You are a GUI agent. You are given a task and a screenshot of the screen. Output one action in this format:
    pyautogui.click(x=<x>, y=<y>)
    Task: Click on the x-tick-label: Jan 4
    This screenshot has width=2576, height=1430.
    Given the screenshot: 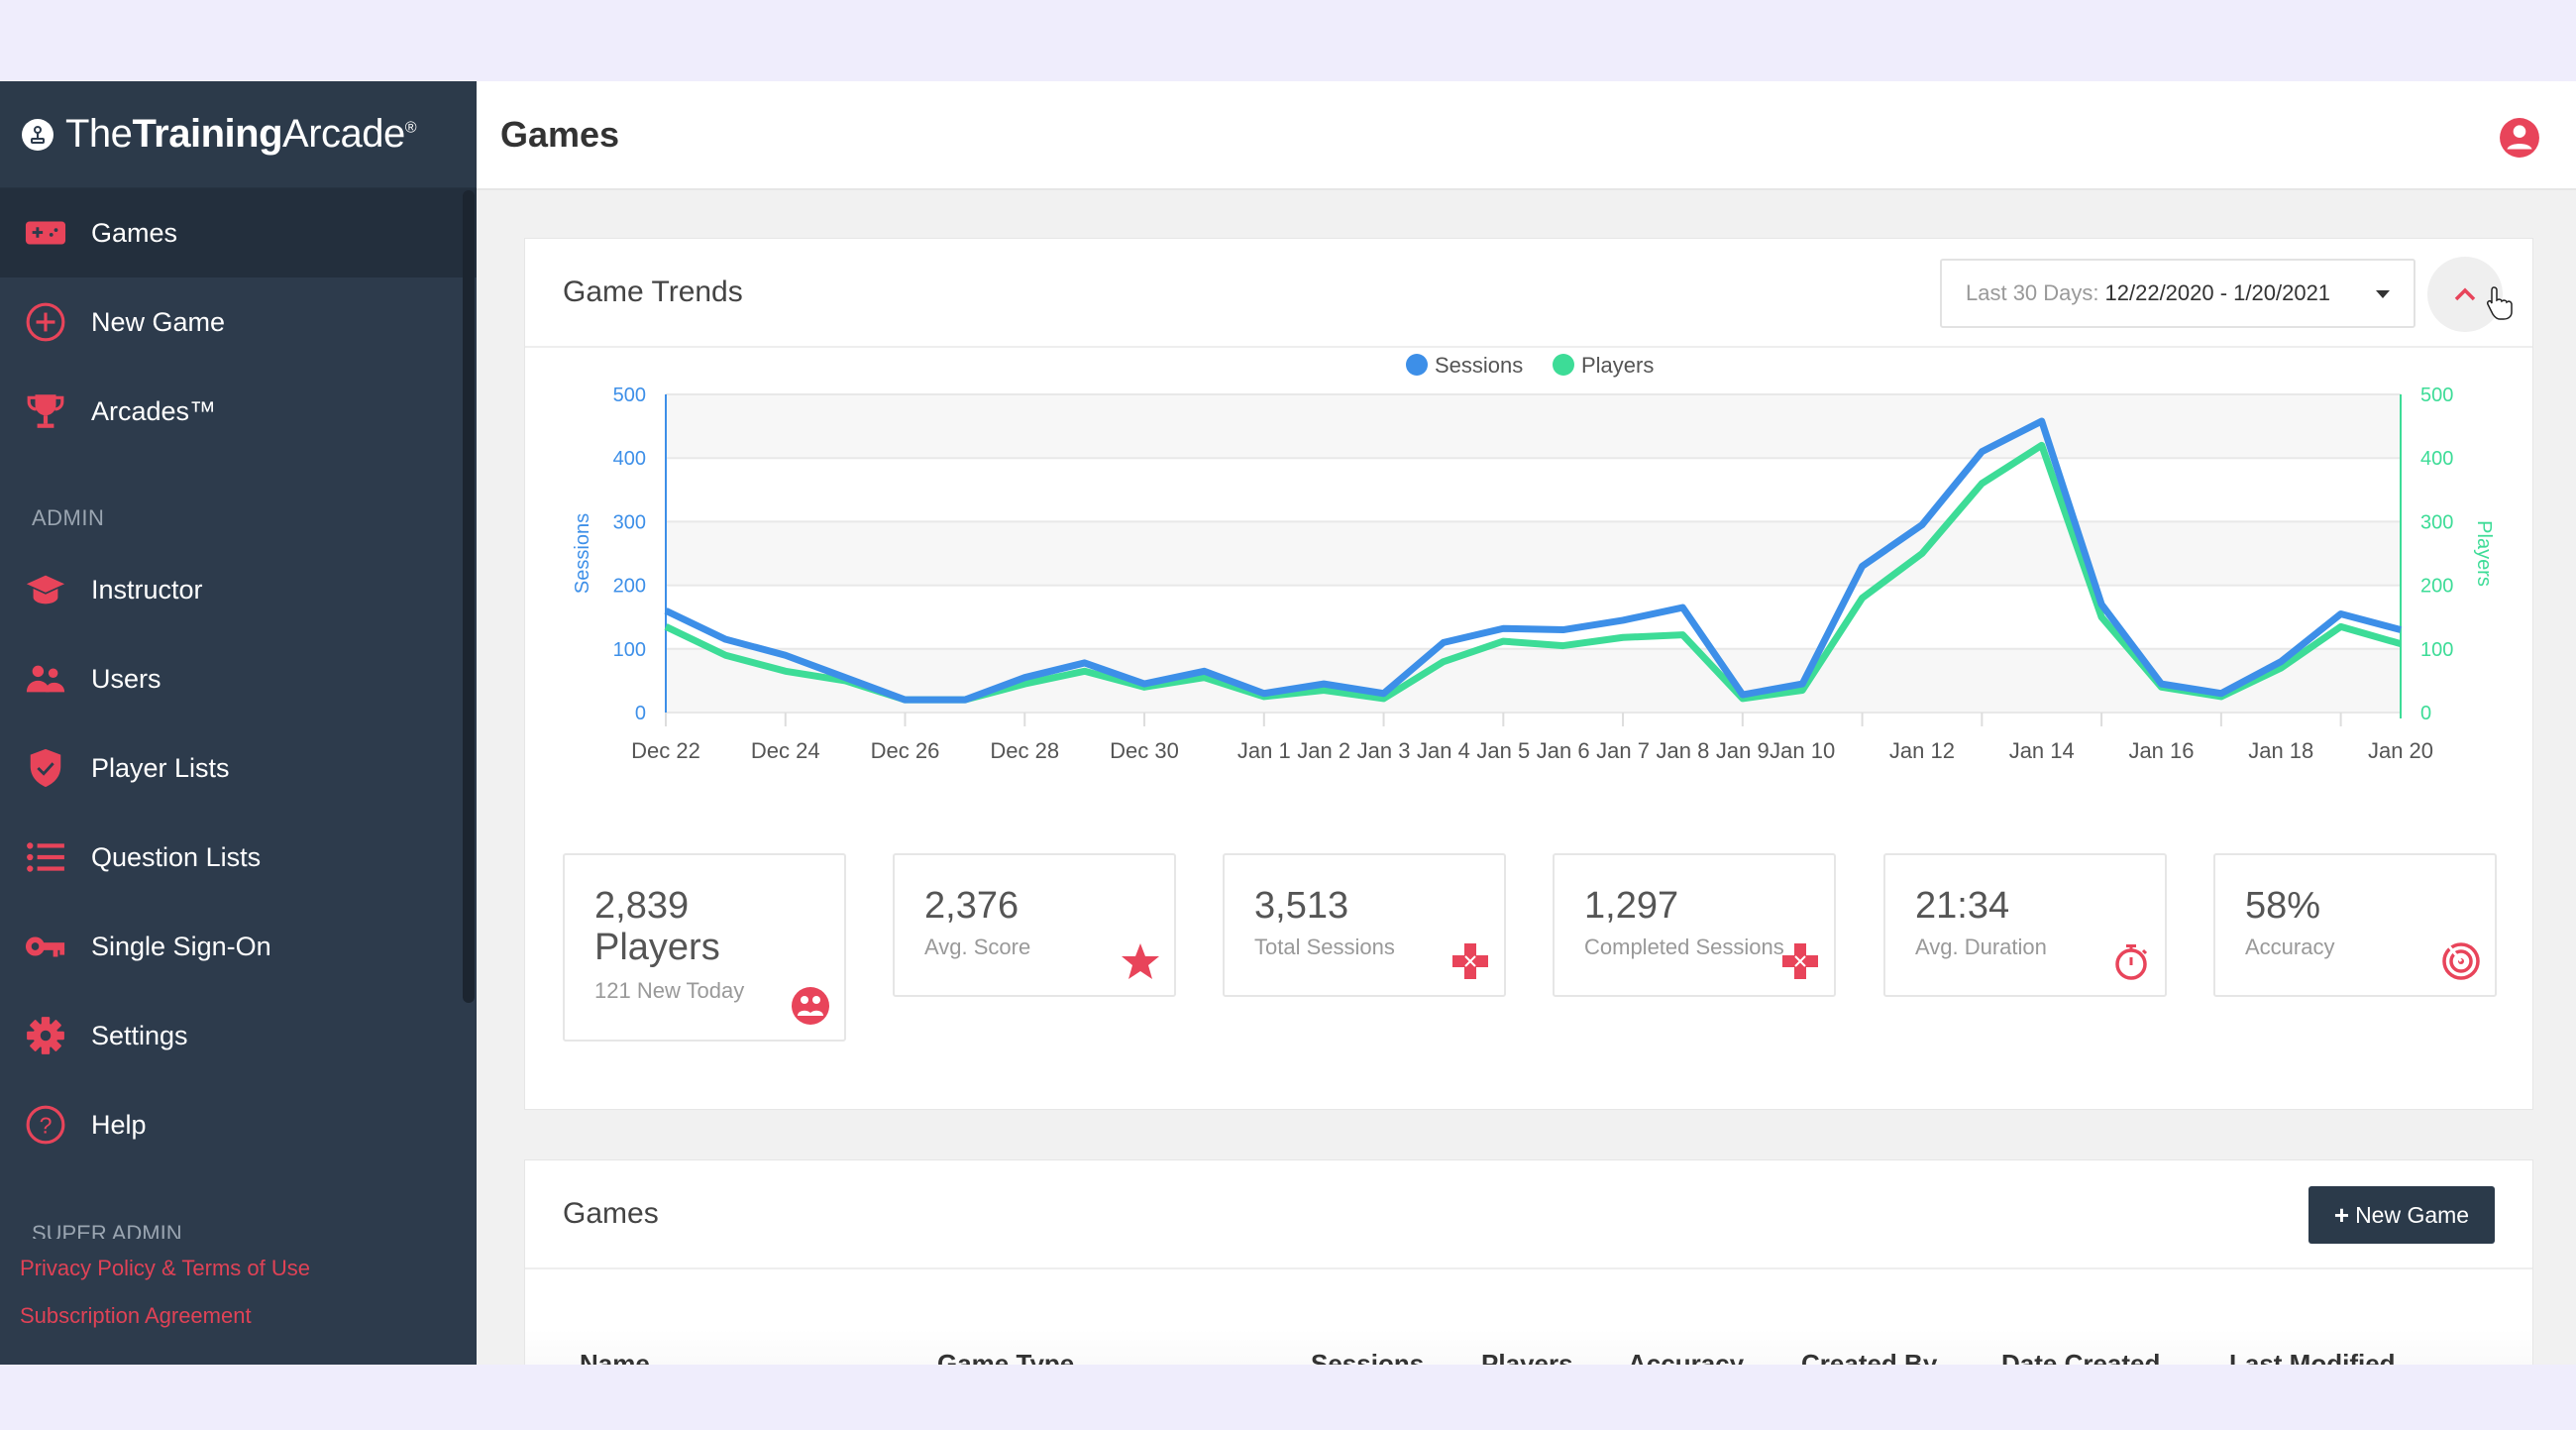 What is the action you would take?
    pyautogui.click(x=1443, y=750)
    